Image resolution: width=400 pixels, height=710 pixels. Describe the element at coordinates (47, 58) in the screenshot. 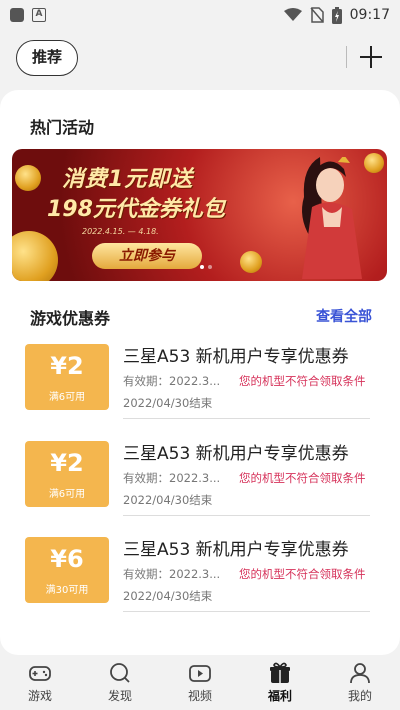

I see `tab-recommend: 推荐` at that location.